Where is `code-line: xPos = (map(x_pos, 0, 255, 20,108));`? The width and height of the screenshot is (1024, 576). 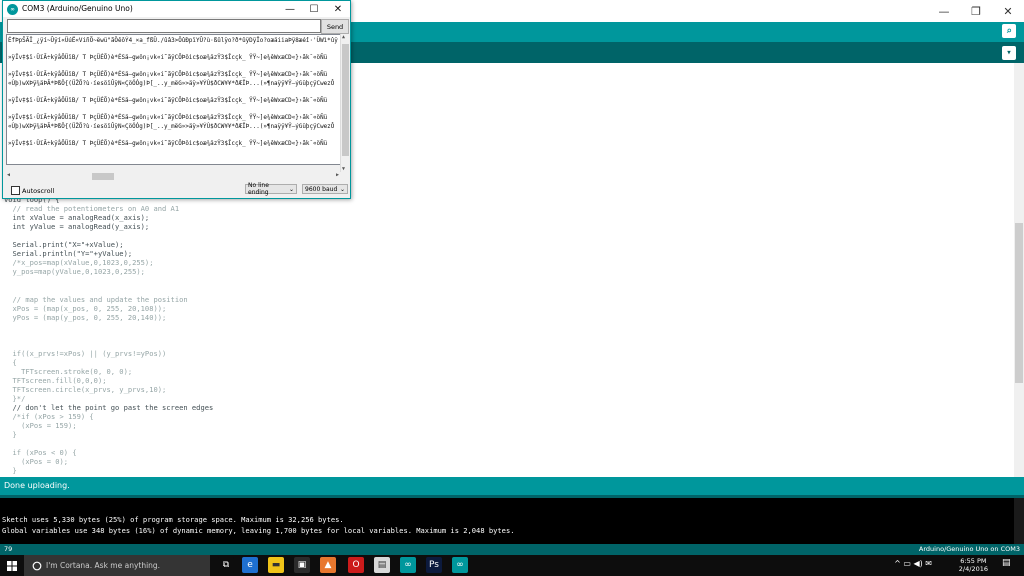 code-line: xPos = (map(x_pos, 0, 255, 20,108)); is located at coordinates (85, 308).